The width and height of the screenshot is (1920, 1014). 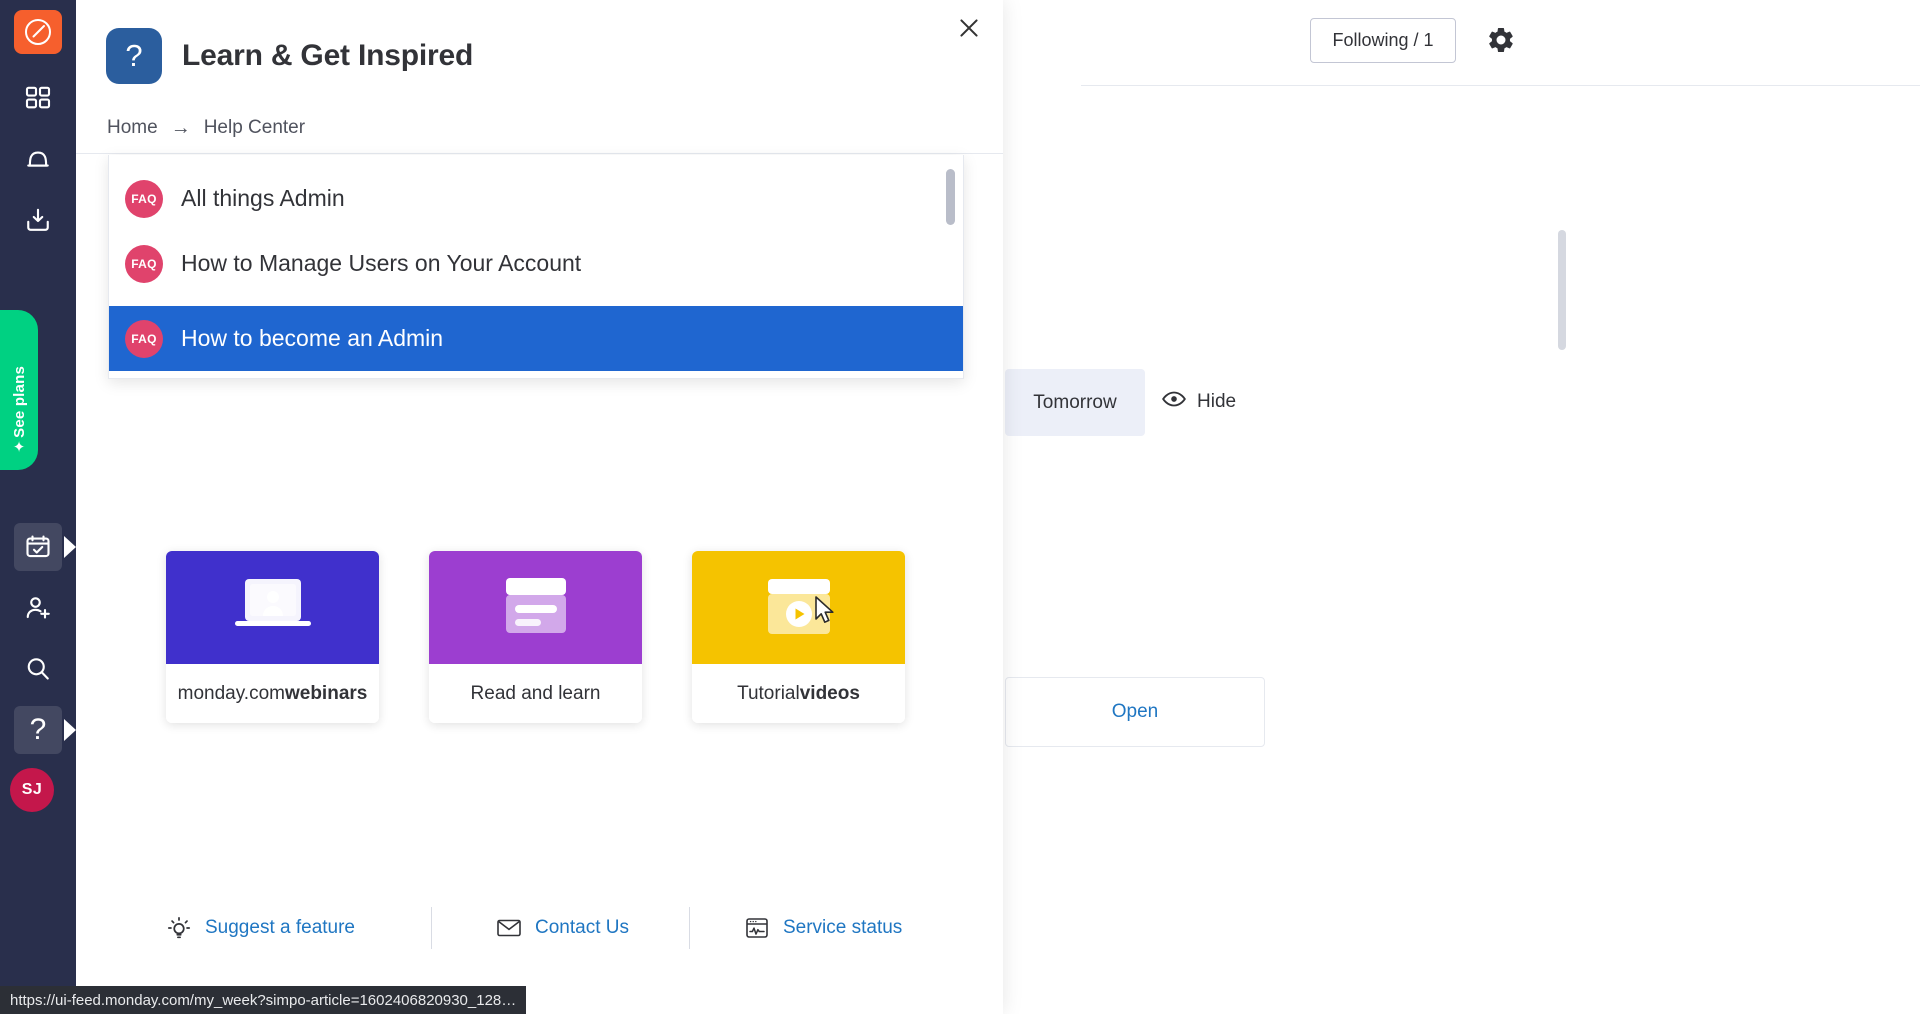 I want to click on card-tutorial-videos-label: Tutorial videos, so click(x=798, y=693).